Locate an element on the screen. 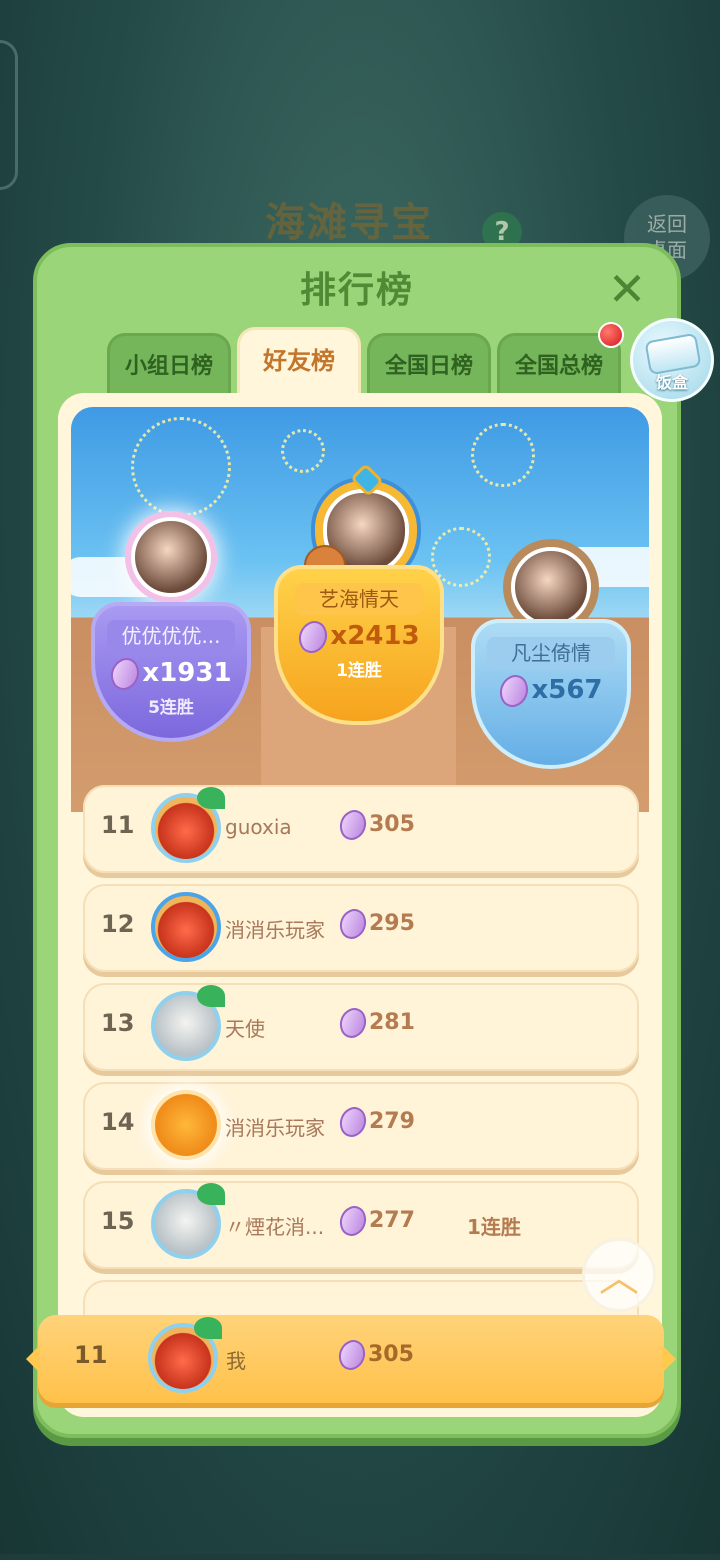 The width and height of the screenshot is (720, 1560). list-item: 13 天使 281 is located at coordinates (361, 1027).